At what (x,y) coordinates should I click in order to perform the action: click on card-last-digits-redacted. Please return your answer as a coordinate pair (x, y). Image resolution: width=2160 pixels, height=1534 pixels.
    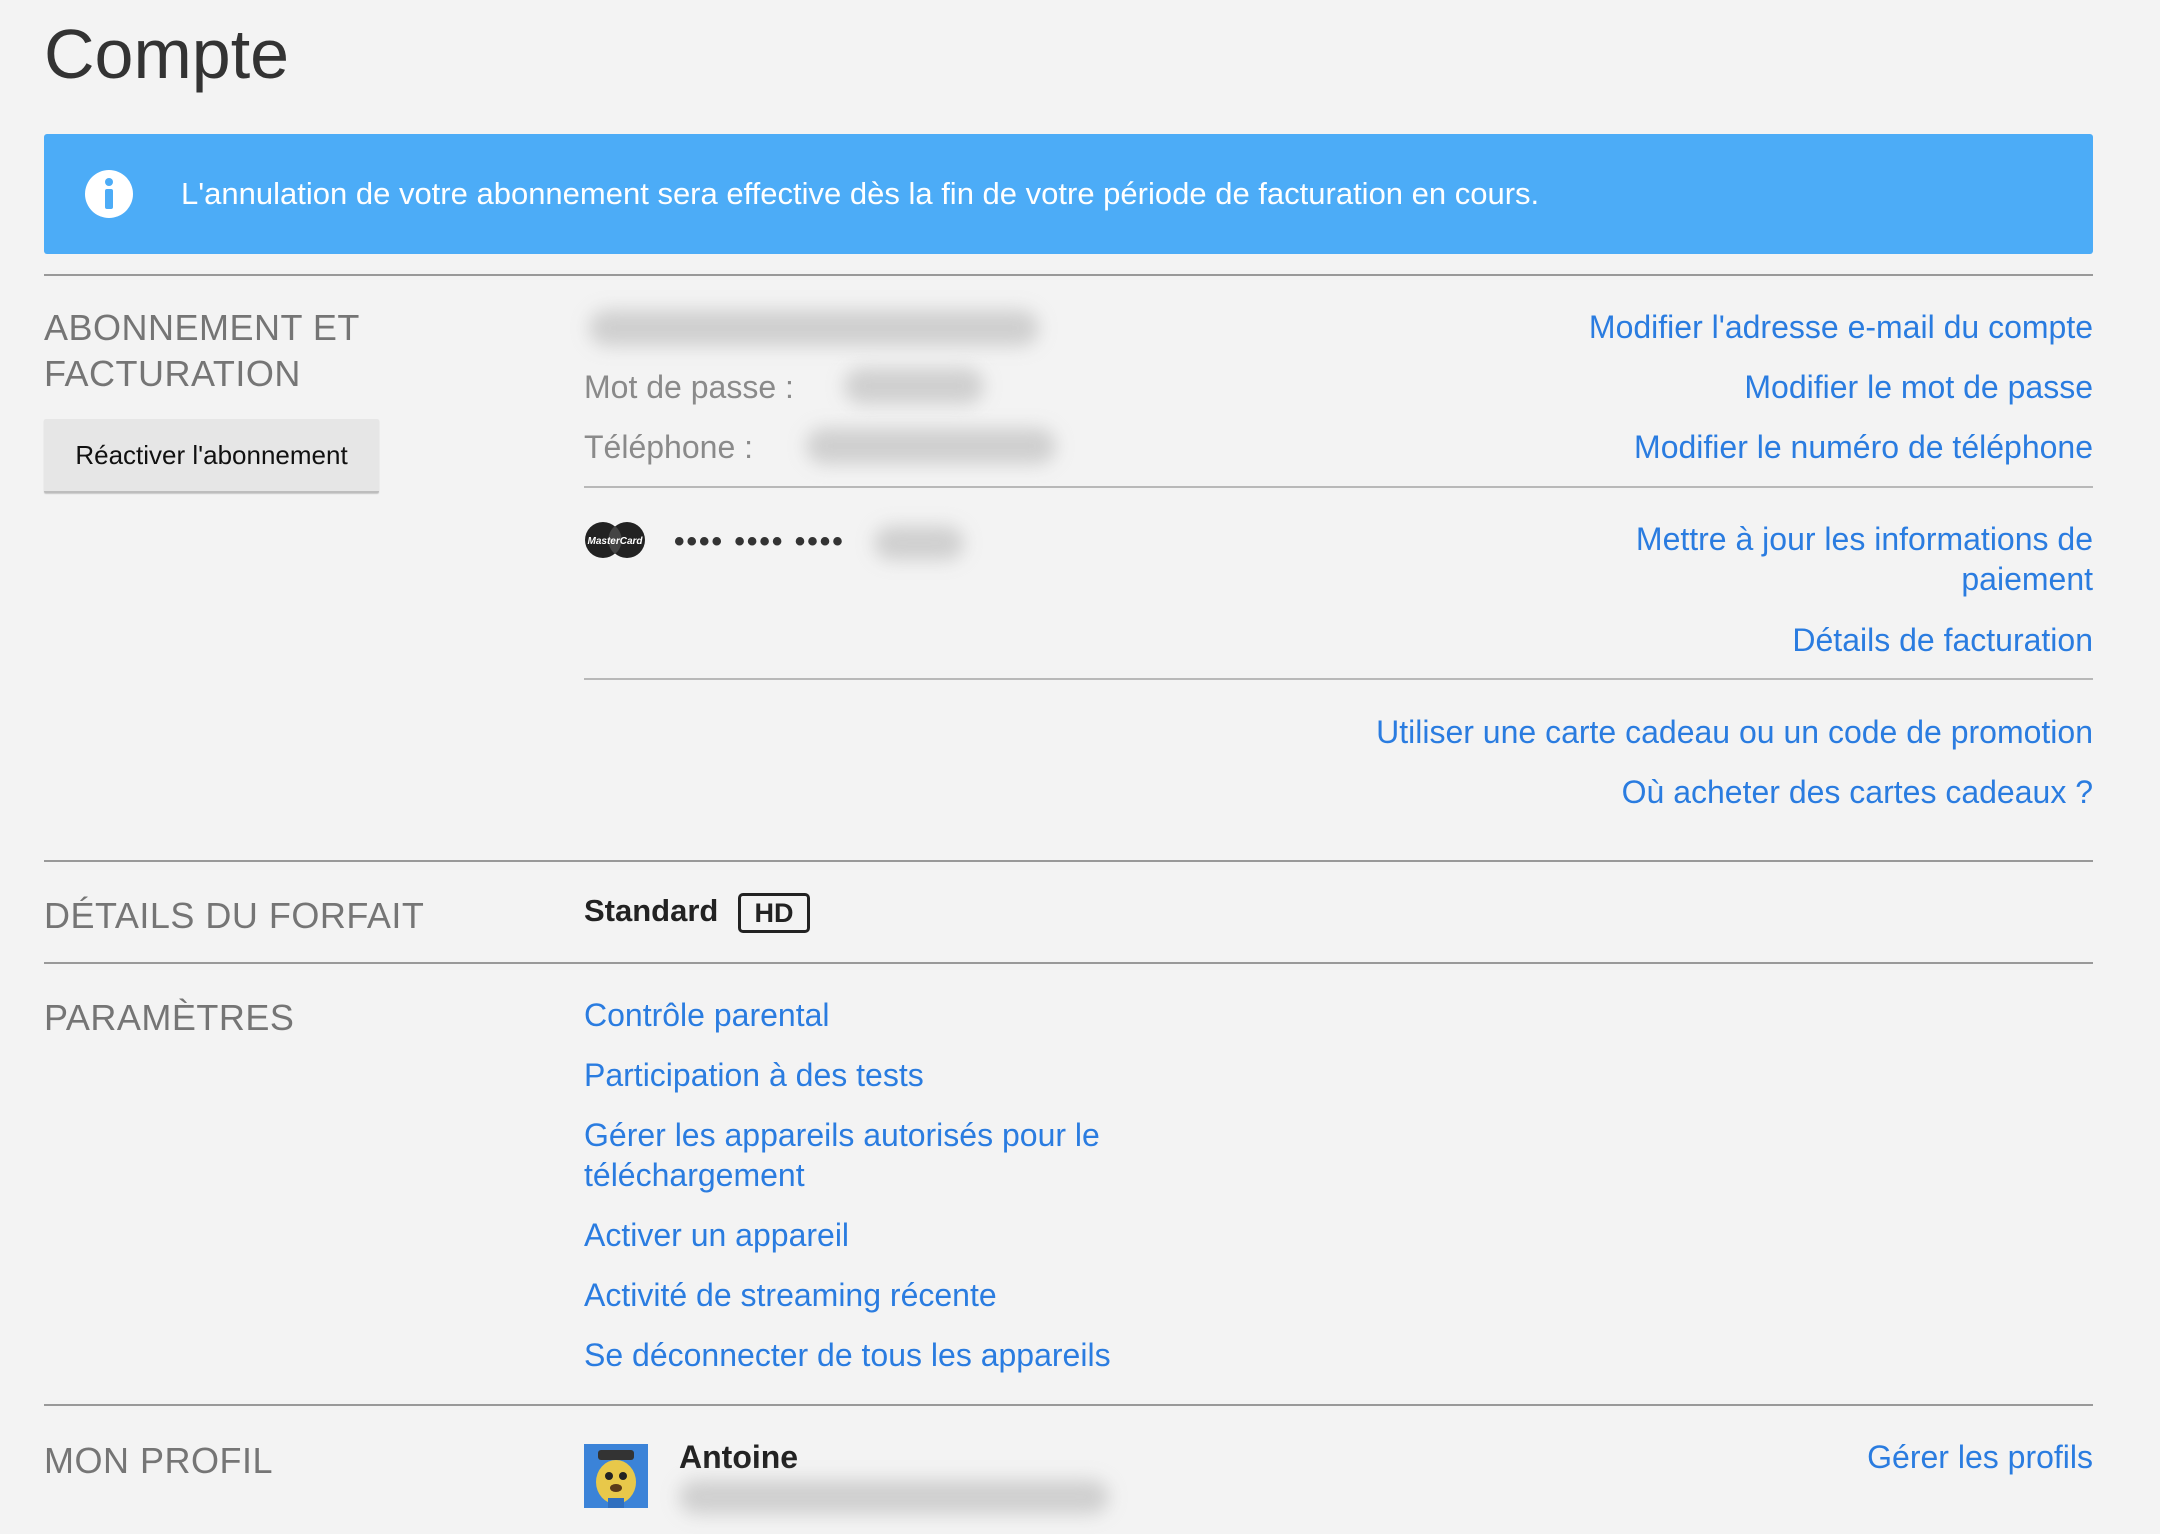
    Looking at the image, I should click on (919, 543).